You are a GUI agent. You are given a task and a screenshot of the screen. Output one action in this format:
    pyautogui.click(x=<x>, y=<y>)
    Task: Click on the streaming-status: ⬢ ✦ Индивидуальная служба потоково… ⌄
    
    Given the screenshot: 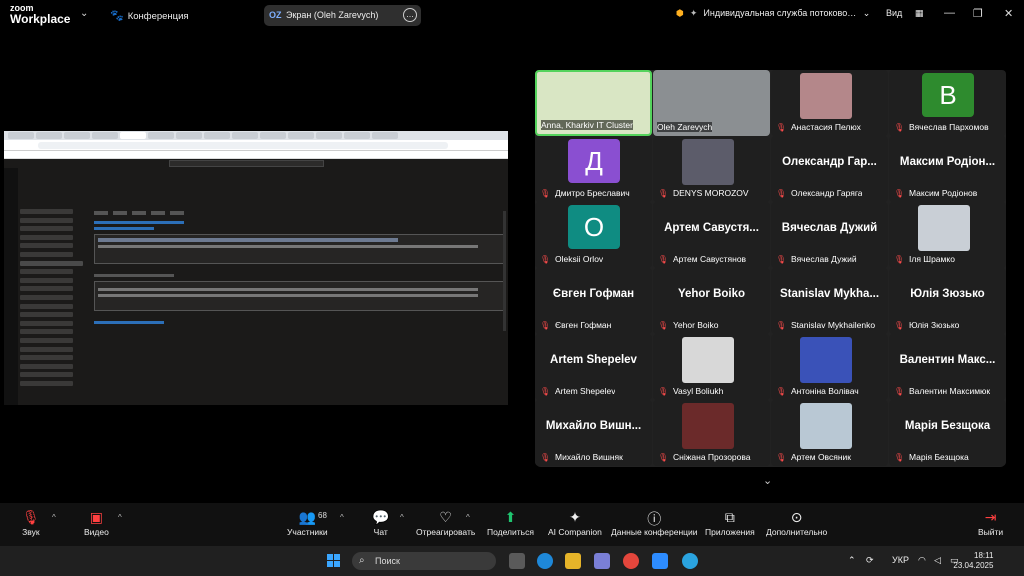 What is the action you would take?
    pyautogui.click(x=773, y=13)
    